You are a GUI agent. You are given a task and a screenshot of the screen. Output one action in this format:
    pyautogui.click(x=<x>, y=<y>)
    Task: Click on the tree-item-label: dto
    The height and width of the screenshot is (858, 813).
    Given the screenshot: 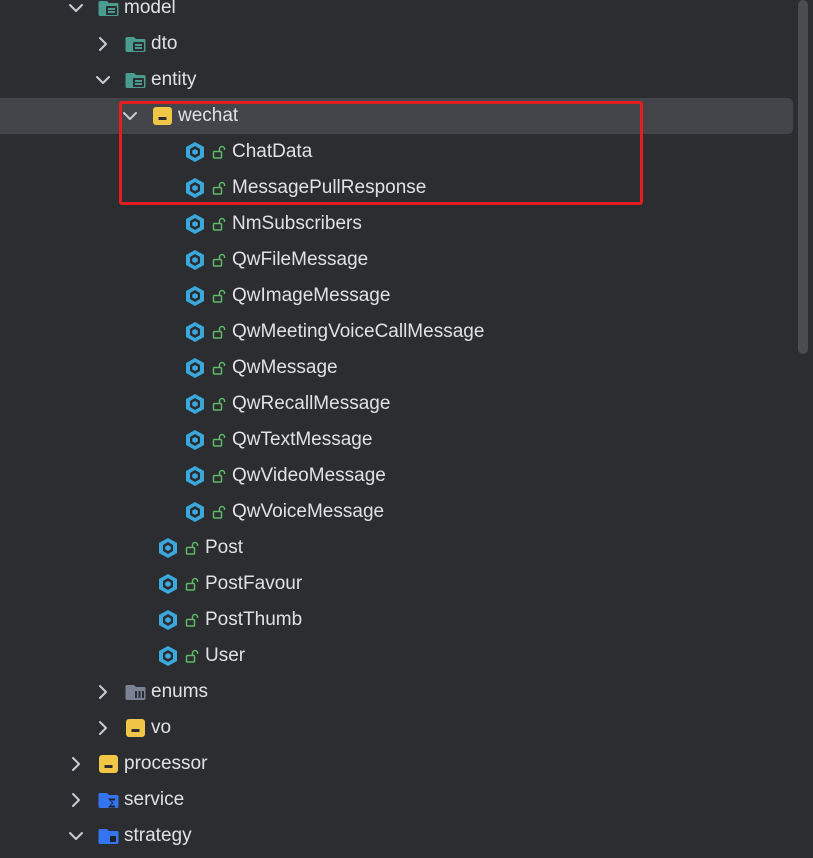 What is the action you would take?
    pyautogui.click(x=164, y=43)
    